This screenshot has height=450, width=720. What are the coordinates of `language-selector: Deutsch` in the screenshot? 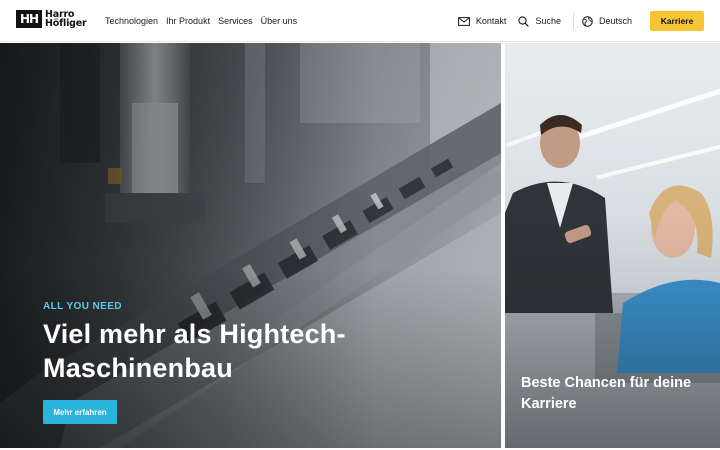 It's located at (607, 21).